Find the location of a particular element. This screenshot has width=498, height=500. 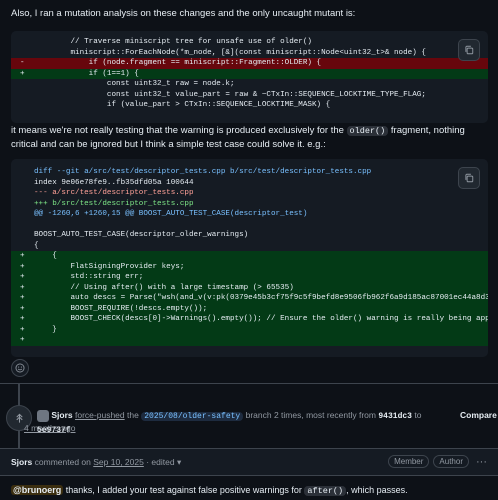

code-text: index 9e06e78fe9..fb35dfd05a 100644 is located at coordinates (114, 182).